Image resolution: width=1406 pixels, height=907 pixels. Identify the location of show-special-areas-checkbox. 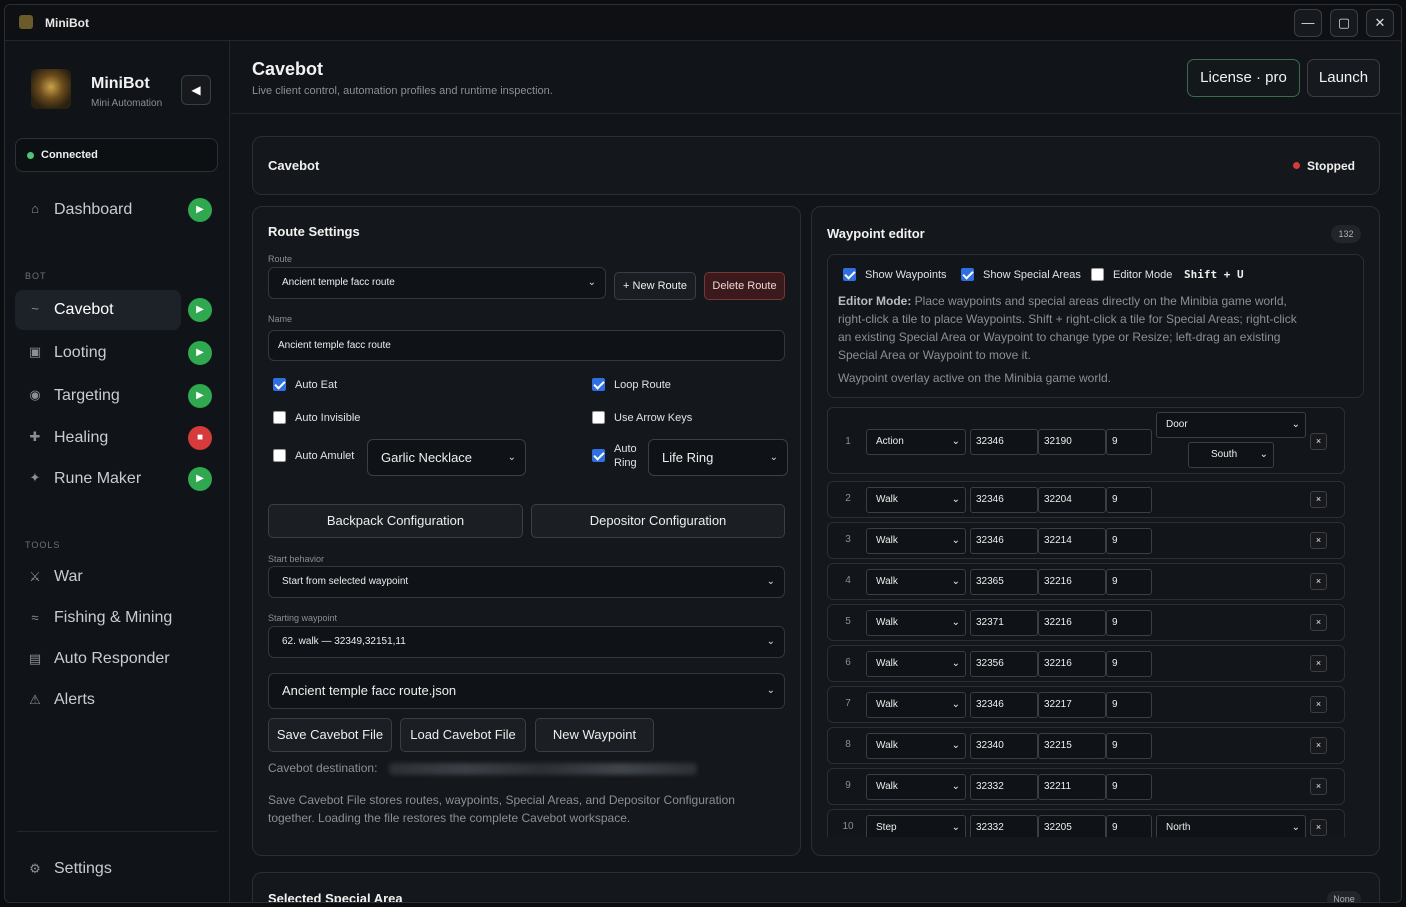
(967, 274).